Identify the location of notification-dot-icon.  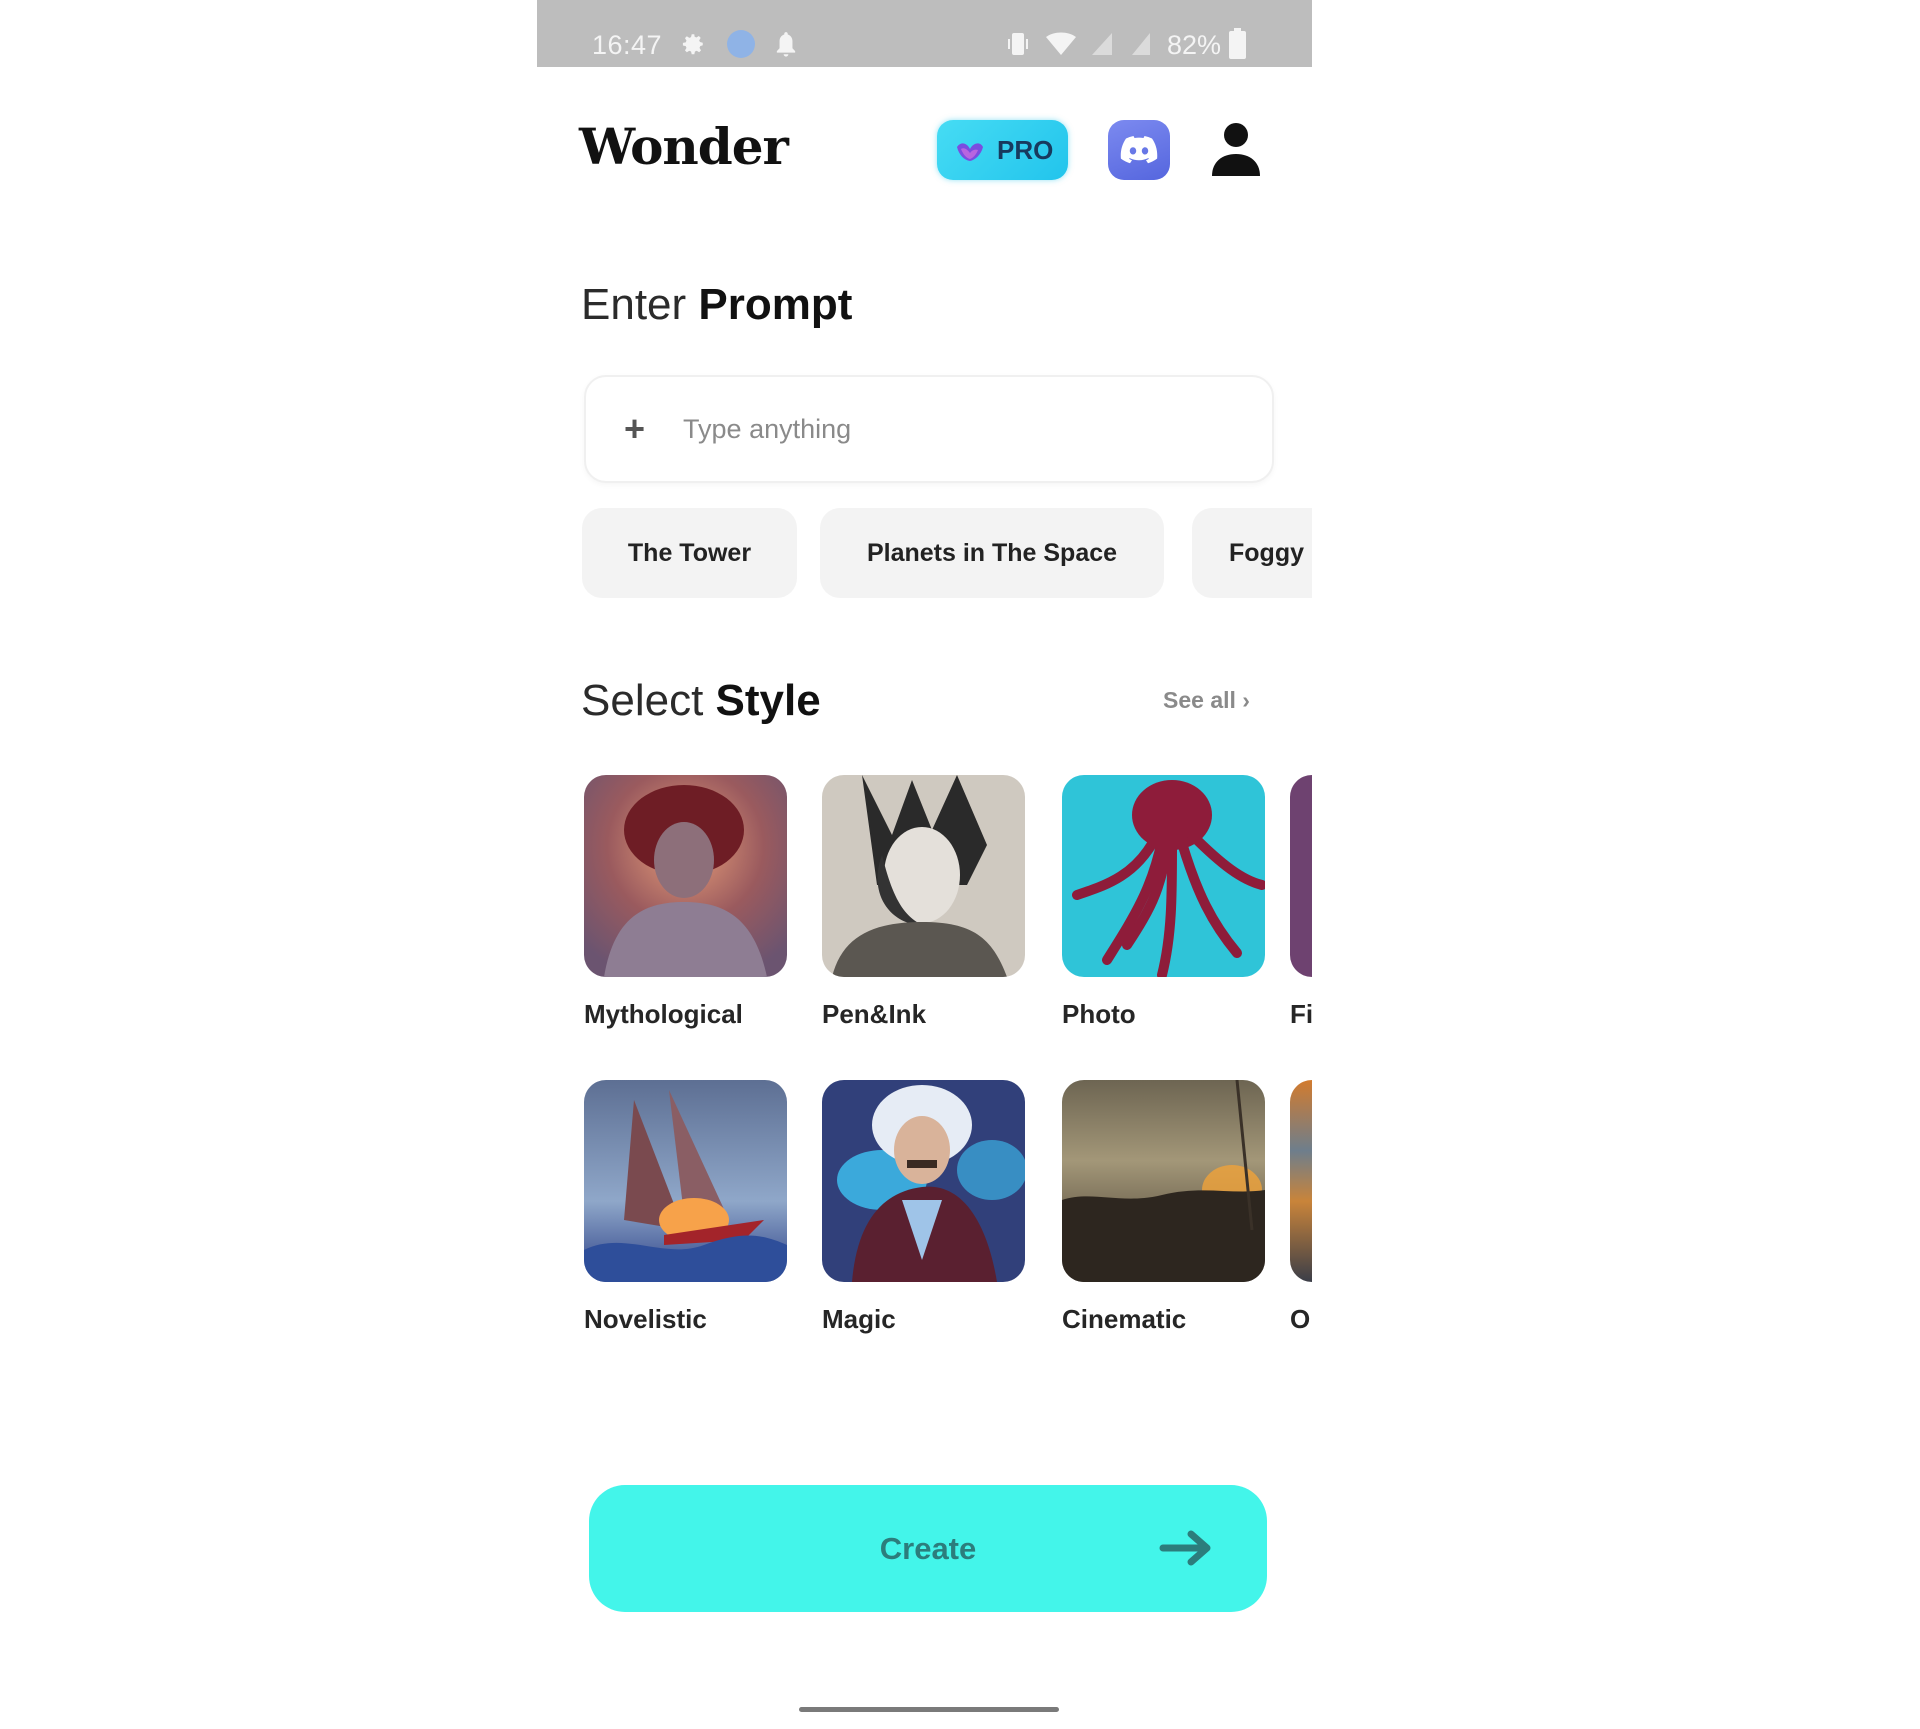
(741, 44).